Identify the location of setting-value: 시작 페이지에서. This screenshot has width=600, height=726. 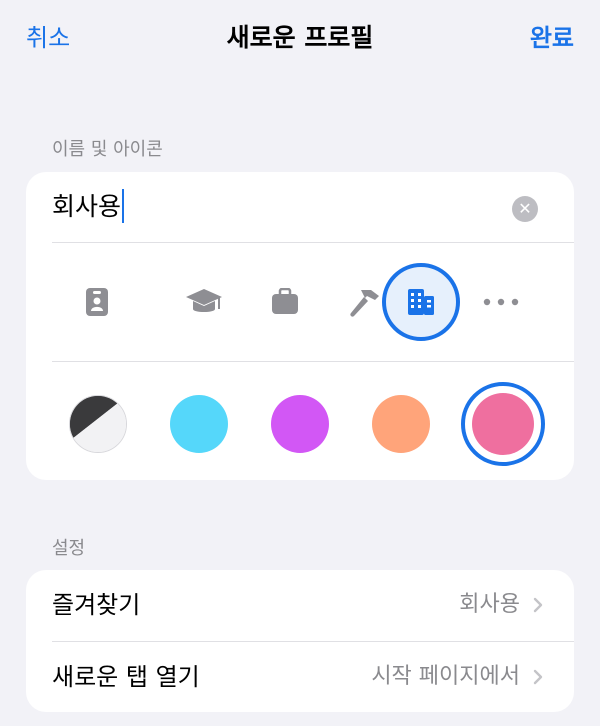
(445, 676).